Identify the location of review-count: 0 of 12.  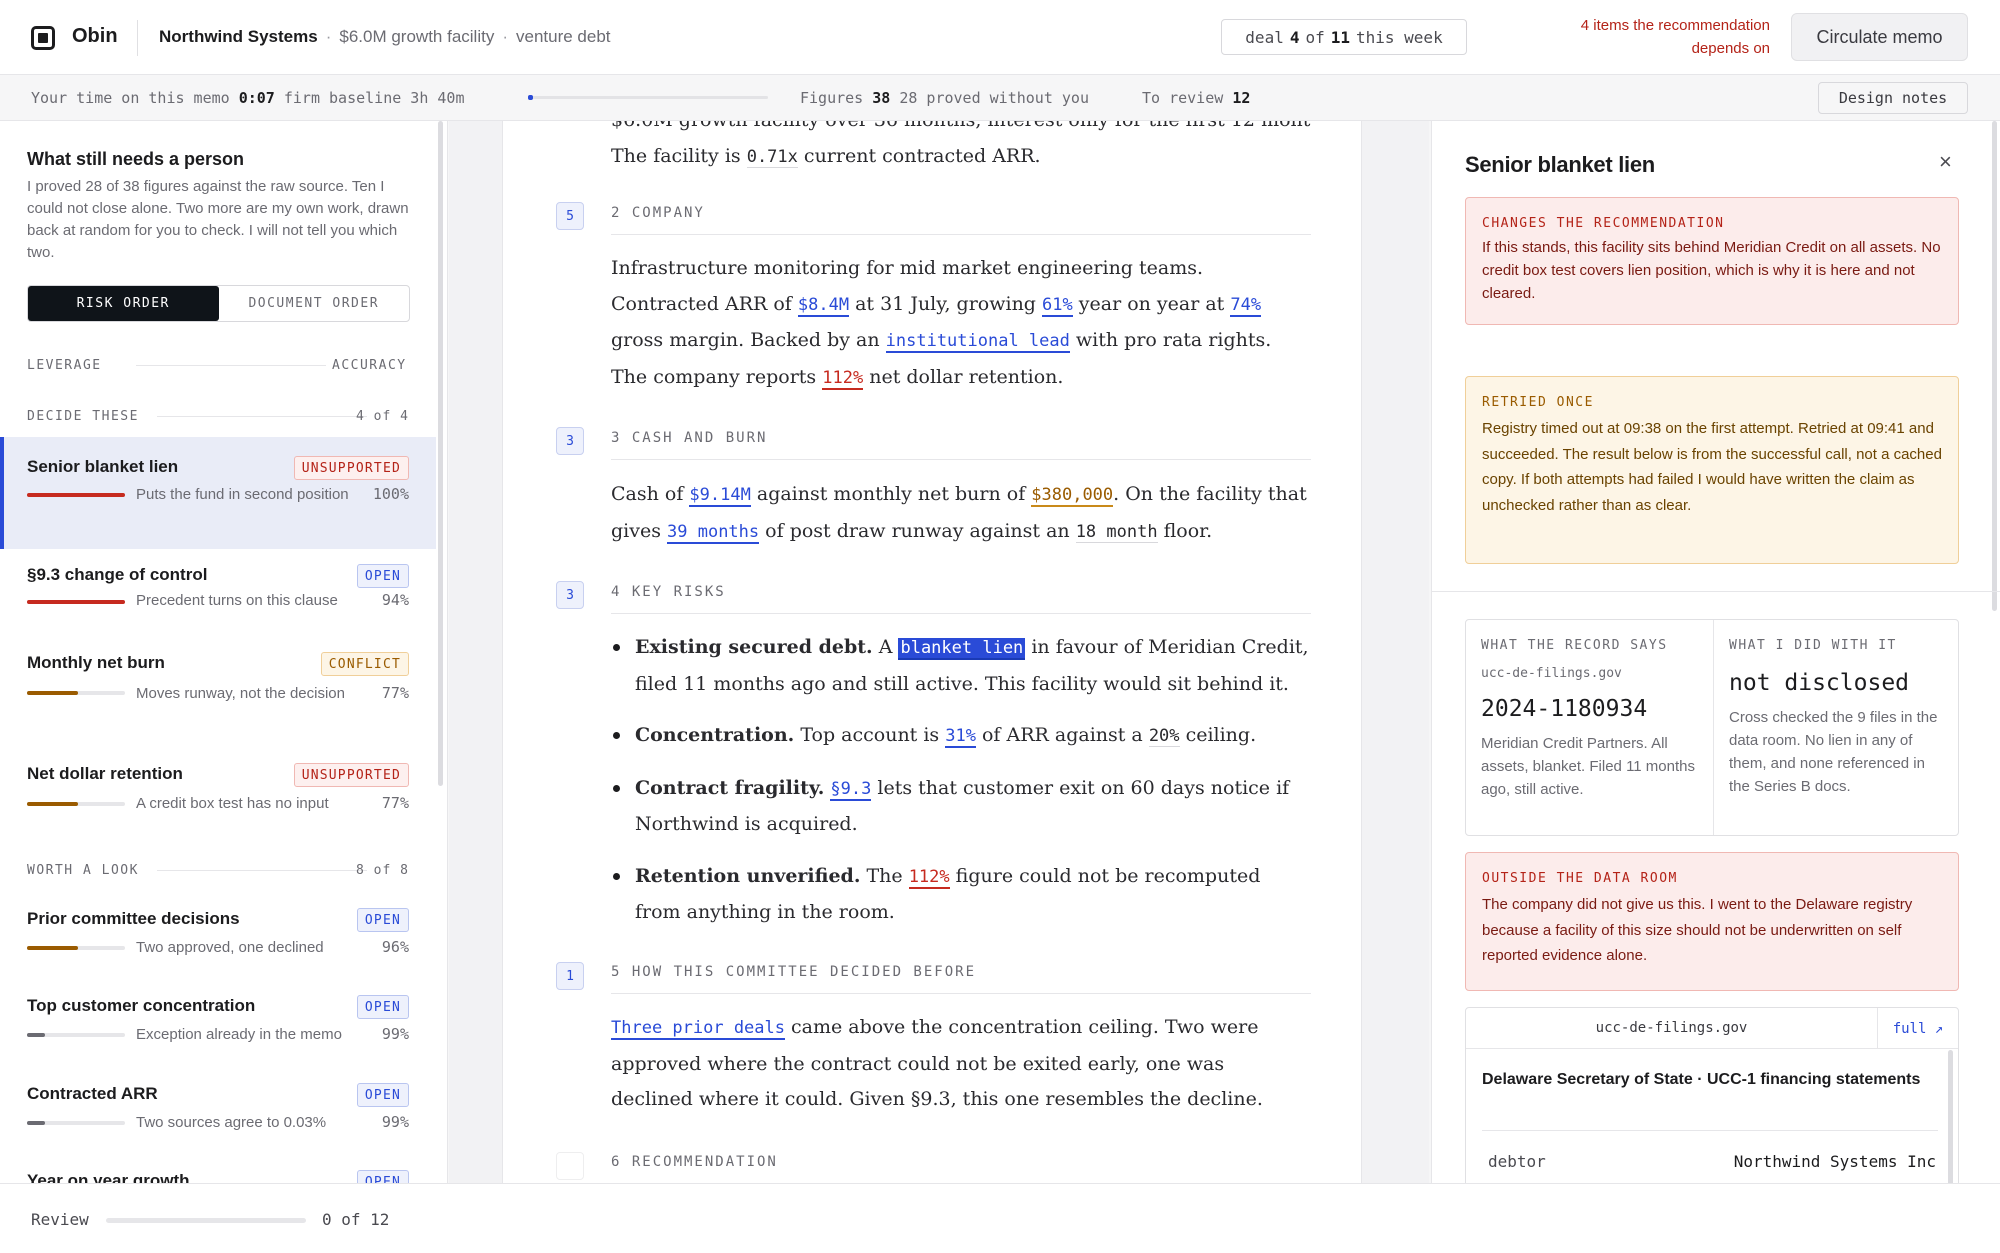
(356, 1219).